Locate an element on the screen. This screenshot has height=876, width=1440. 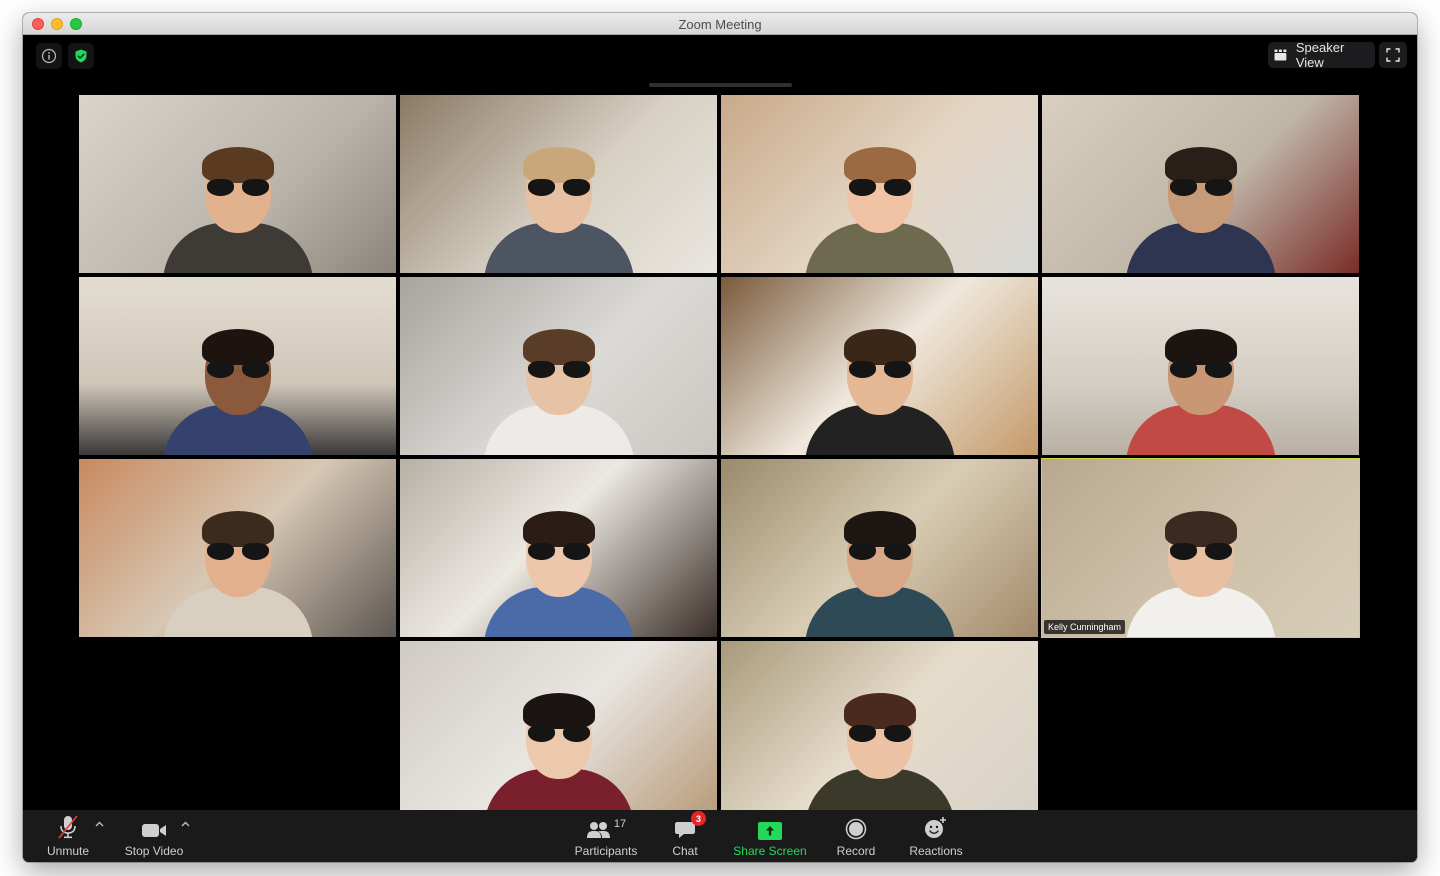
unmute-button: Unmute is located at coordinates (68, 836).